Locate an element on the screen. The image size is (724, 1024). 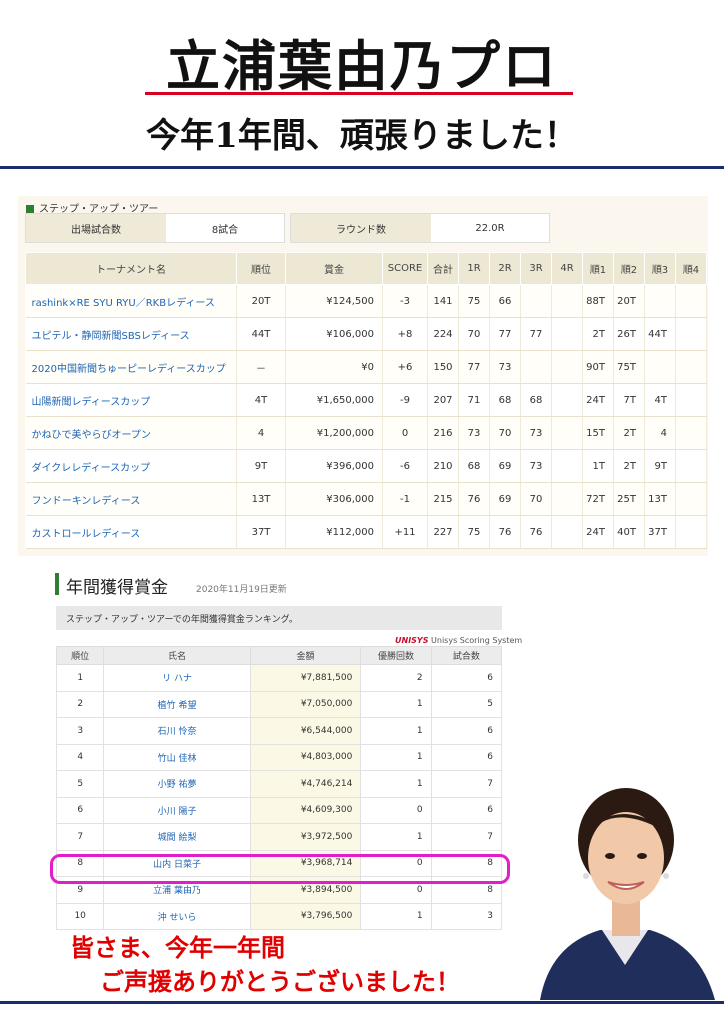
summary-value: 8試合 is located at coordinates (225, 230).